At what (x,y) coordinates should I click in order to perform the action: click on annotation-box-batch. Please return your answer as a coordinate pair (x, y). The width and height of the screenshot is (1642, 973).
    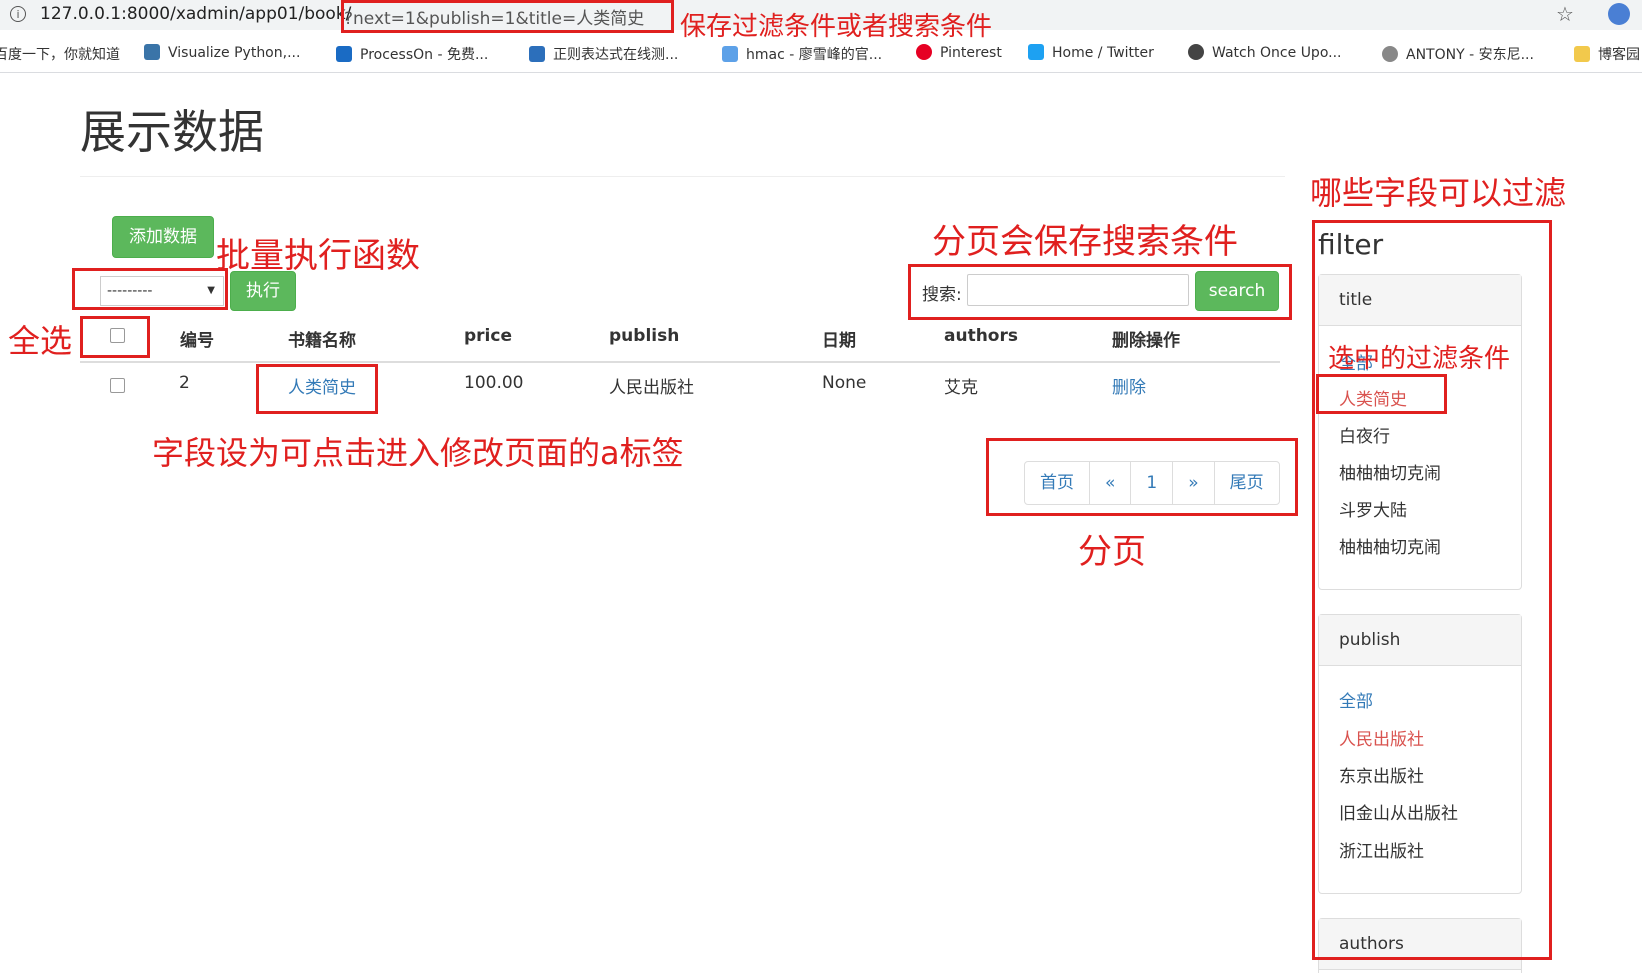
    Looking at the image, I should click on (150, 289).